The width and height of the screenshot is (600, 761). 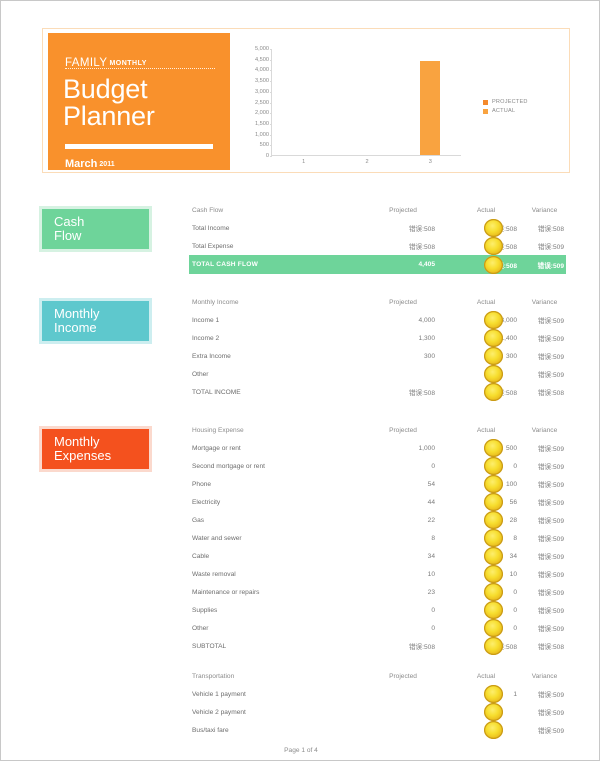 I want to click on table-row: Water and sewer 8 8 错误:509, so click(x=377, y=538).